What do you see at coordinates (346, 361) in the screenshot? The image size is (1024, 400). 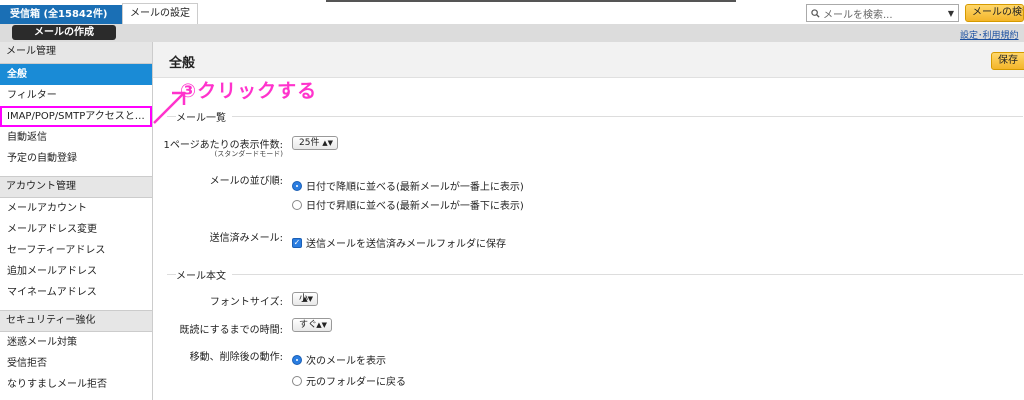 I see `move-next-text: 次のメールを表示` at bounding box center [346, 361].